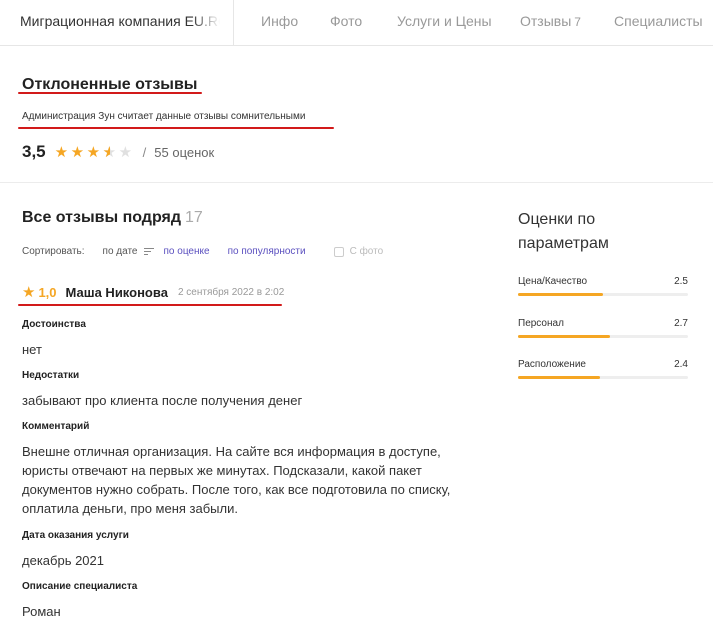 This screenshot has width=713, height=621. I want to click on cons-label: Недостатки, so click(51, 375).